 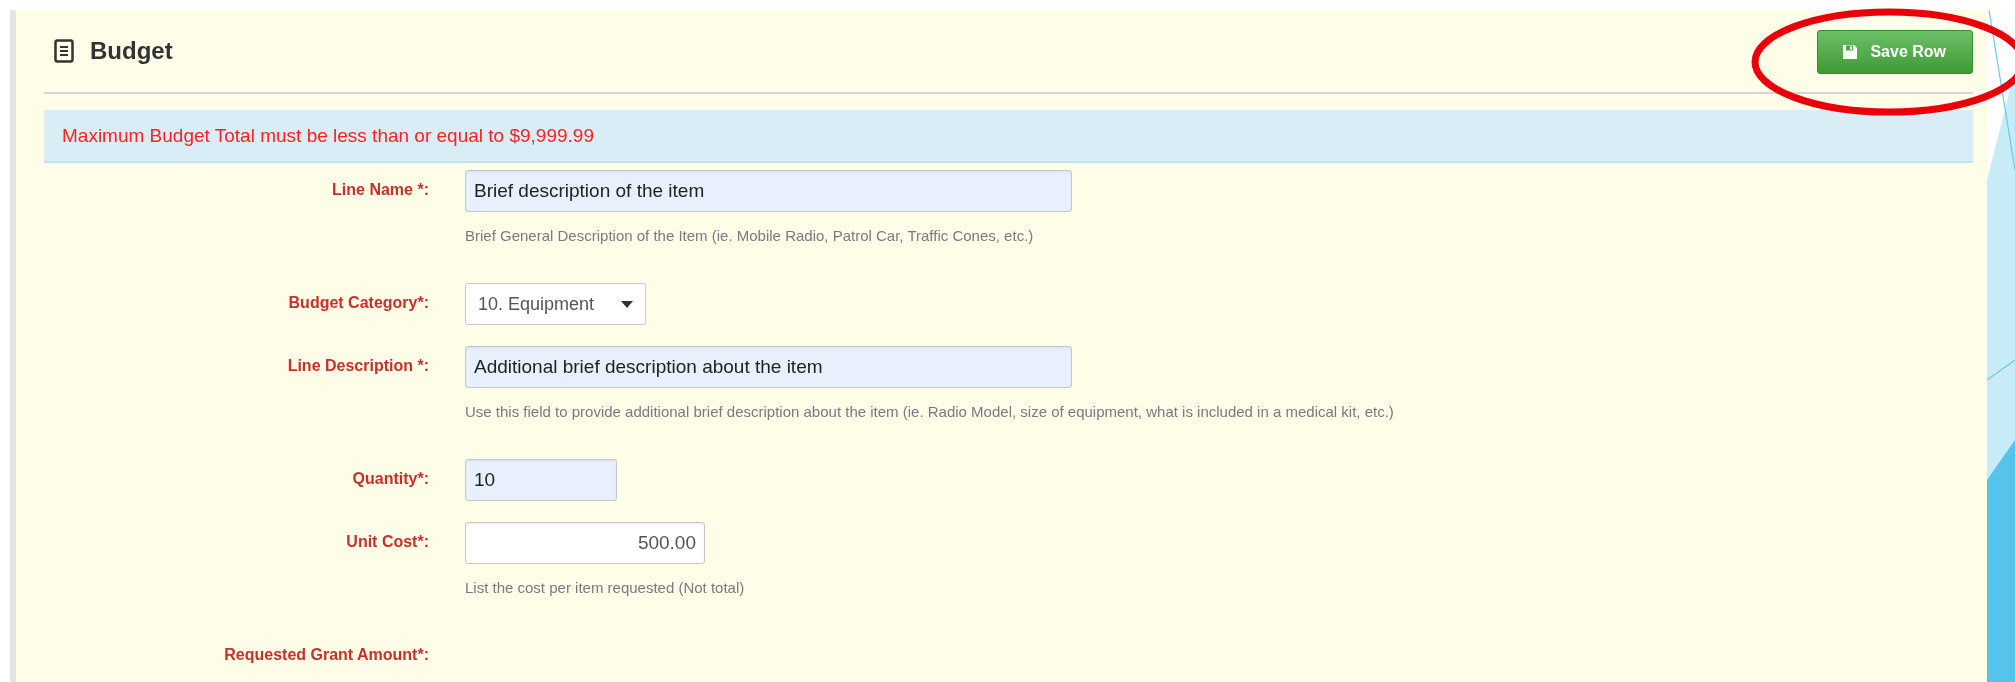 I want to click on input-field: 500.00, so click(x=585, y=543).